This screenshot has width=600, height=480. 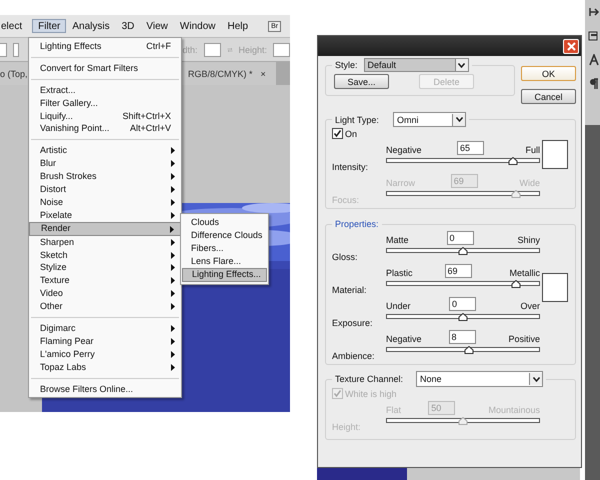 What do you see at coordinates (357, 119) in the screenshot?
I see `light-type-label: Light Type:` at bounding box center [357, 119].